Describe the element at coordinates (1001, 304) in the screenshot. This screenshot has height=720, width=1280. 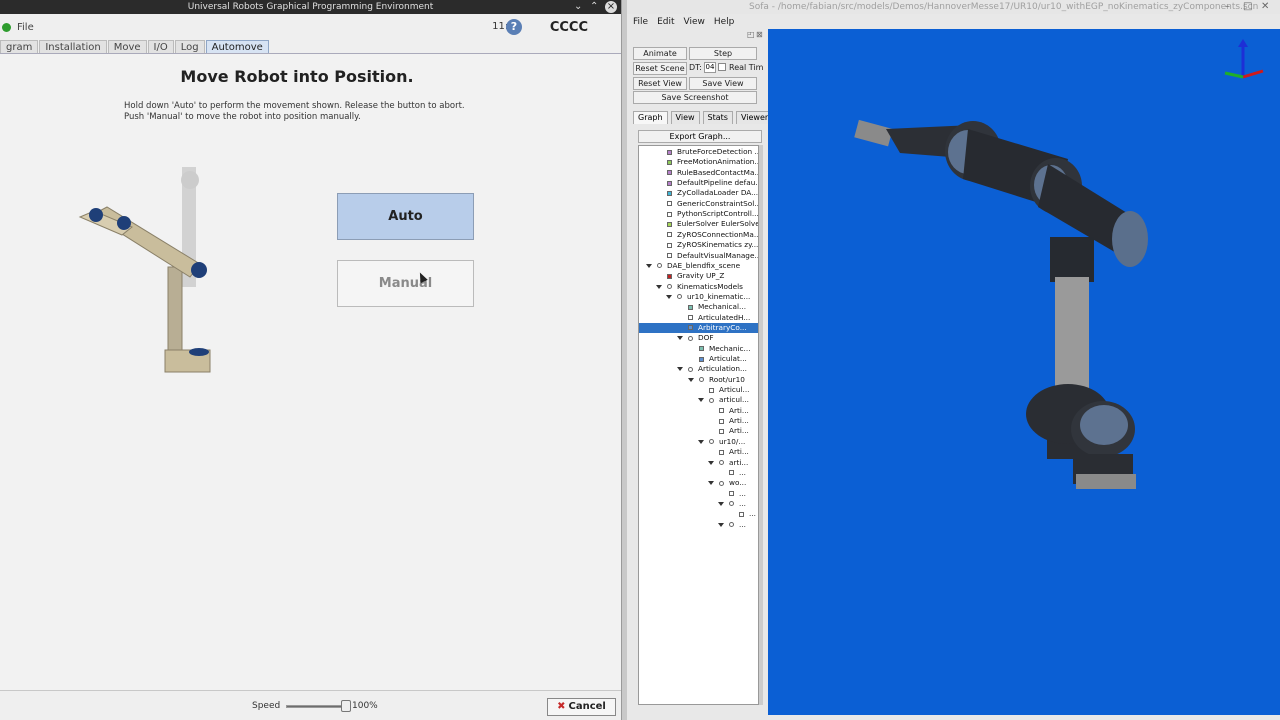
I see `ur10-robot` at that location.